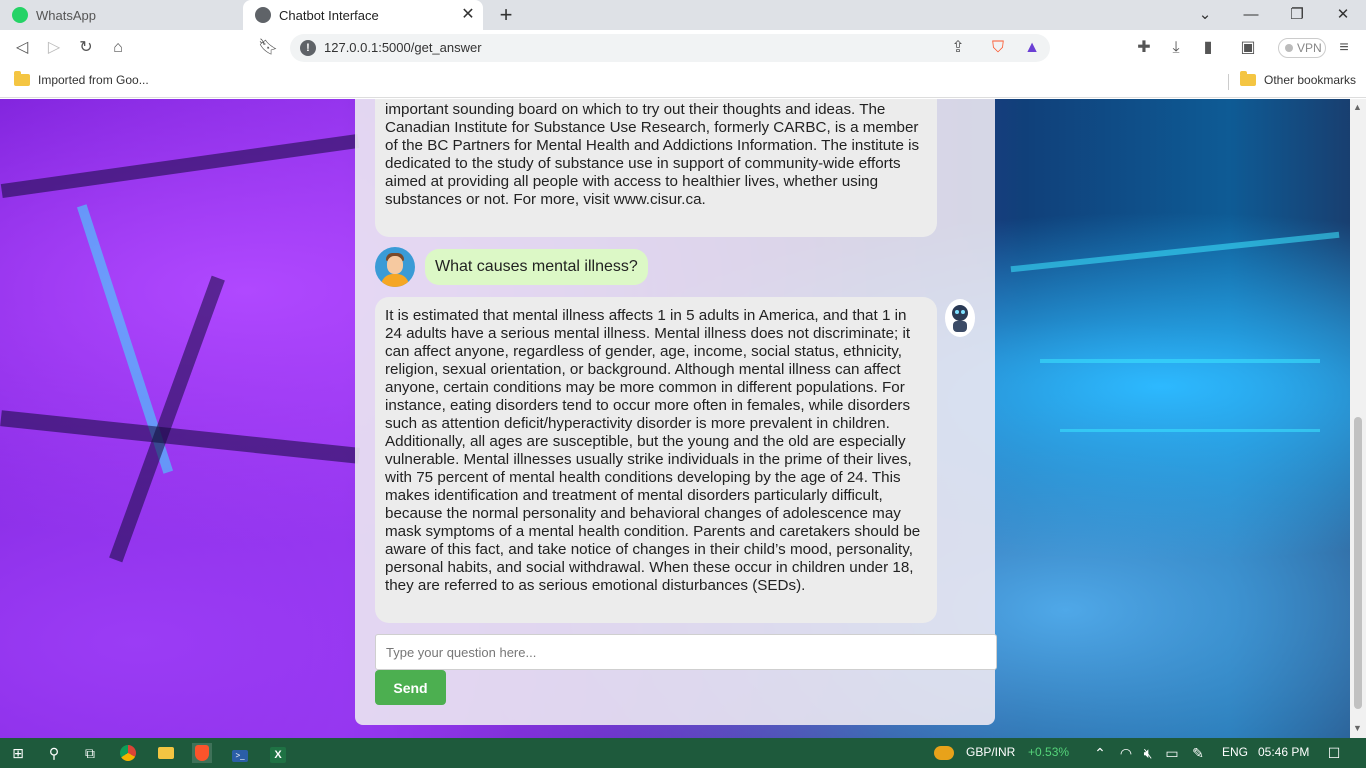 The width and height of the screenshot is (1366, 768). Describe the element at coordinates (1100, 753) in the screenshot. I see `chevron-up-icon: ⌃` at that location.